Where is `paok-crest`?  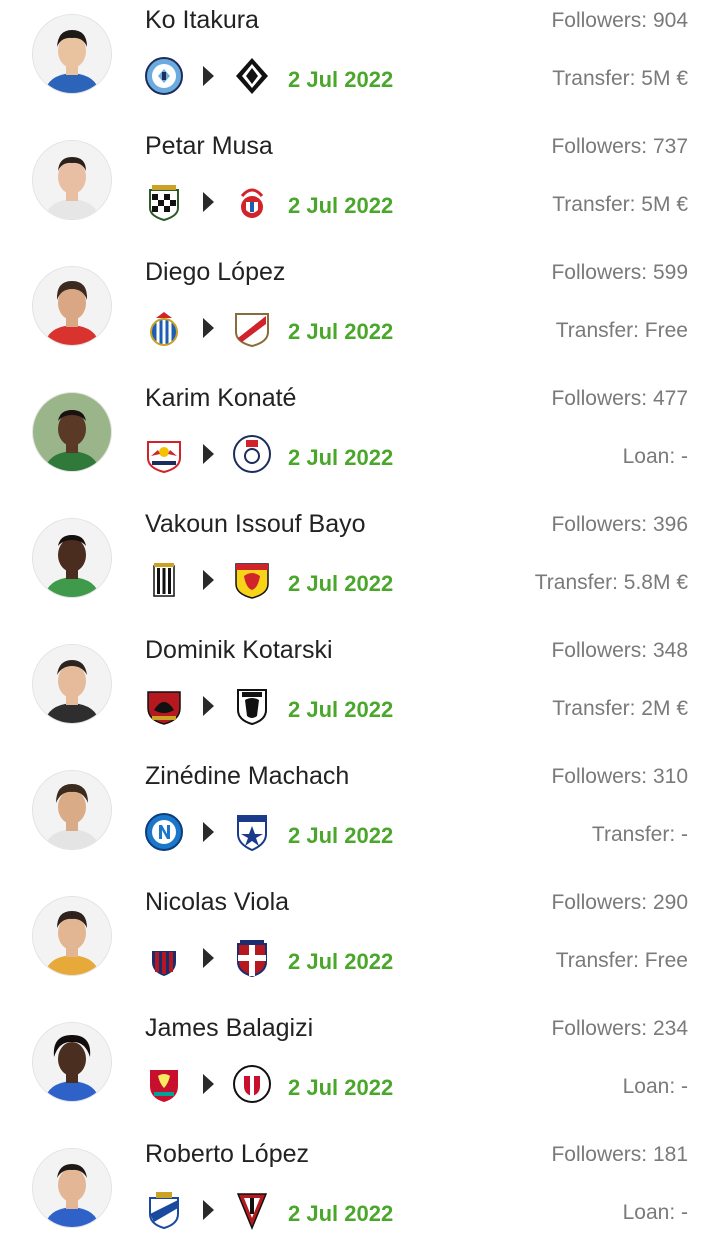 paok-crest is located at coordinates (252, 706).